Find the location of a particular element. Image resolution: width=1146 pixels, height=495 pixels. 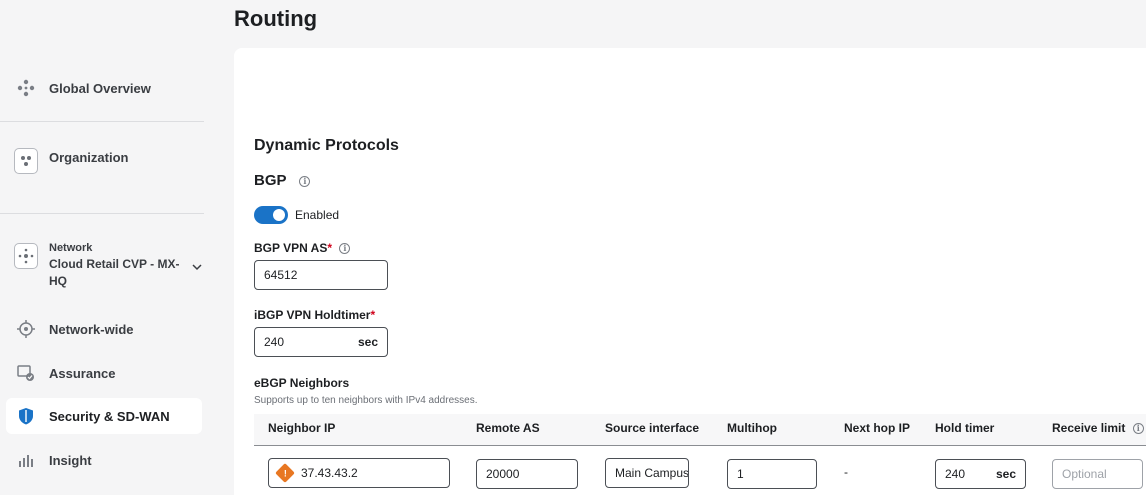

shield-icon is located at coordinates (26, 416).